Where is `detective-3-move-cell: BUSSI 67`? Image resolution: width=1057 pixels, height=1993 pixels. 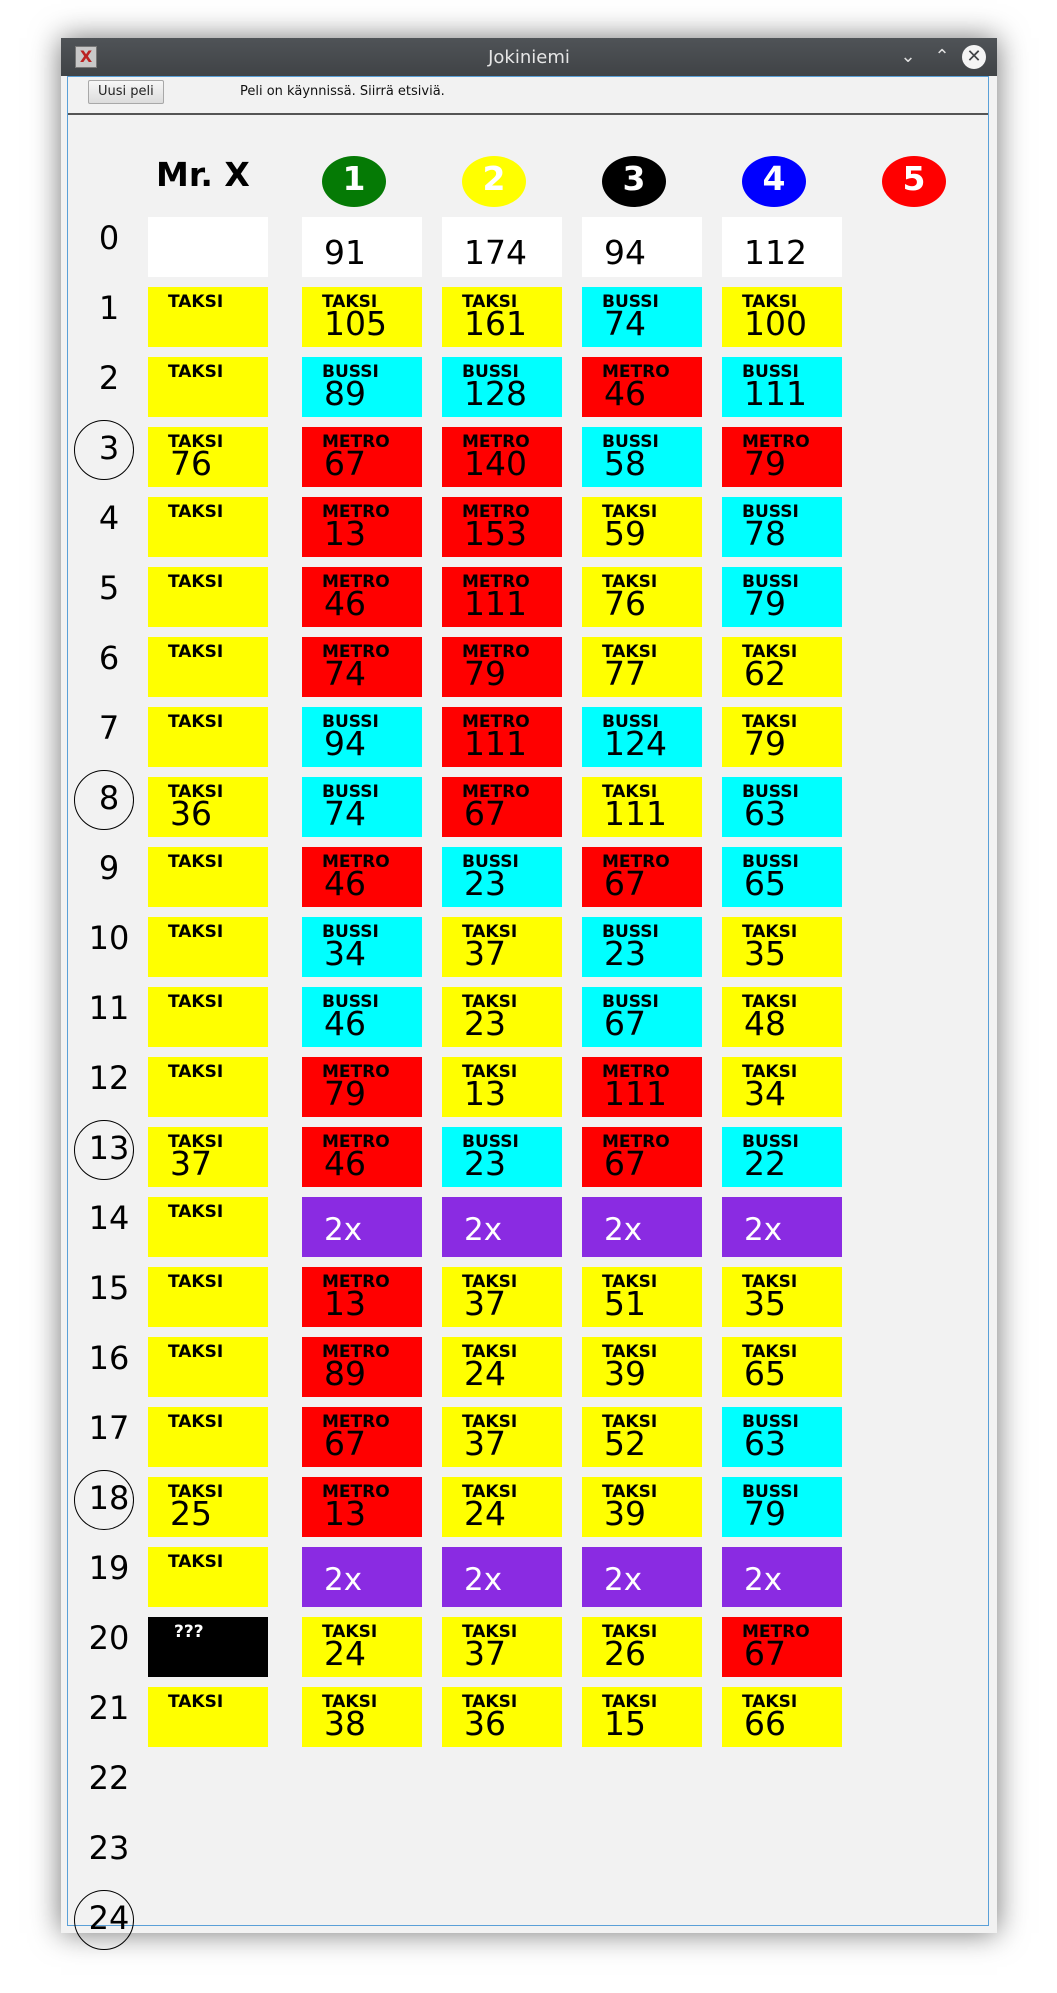
detective-3-move-cell: BUSSI 67 is located at coordinates (642, 1017).